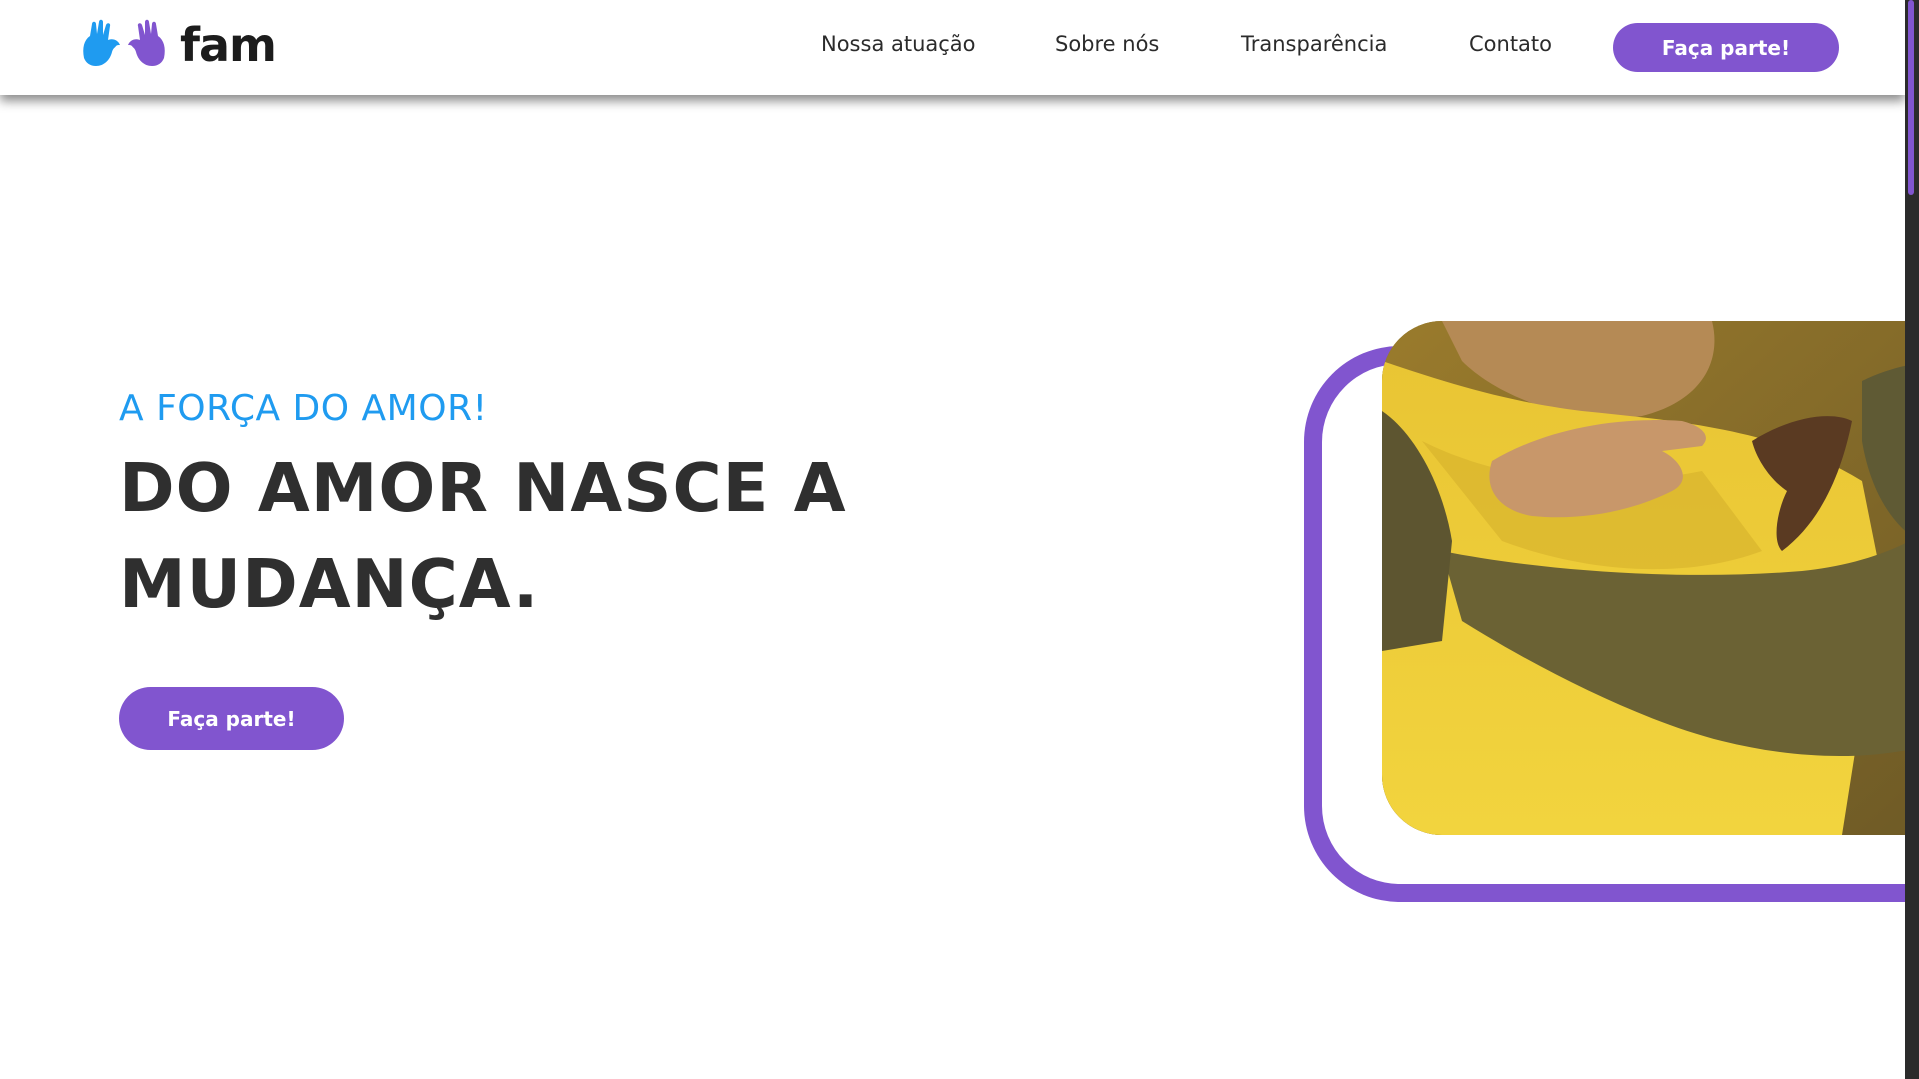 Image resolution: width=1919 pixels, height=1079 pixels. What do you see at coordinates (1510, 44) in the screenshot?
I see `nav-contato: Contato` at bounding box center [1510, 44].